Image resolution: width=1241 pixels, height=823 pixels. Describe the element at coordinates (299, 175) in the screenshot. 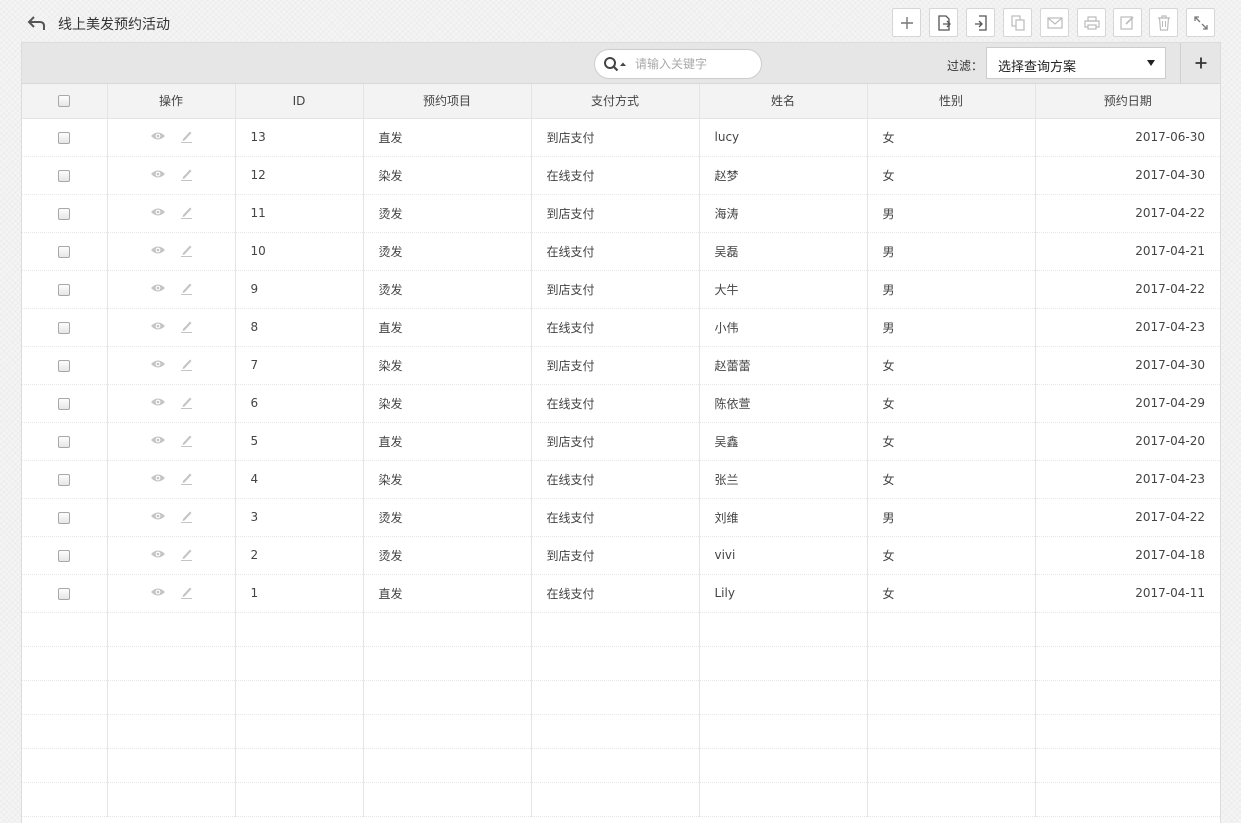

I see `id-cell: 12` at that location.